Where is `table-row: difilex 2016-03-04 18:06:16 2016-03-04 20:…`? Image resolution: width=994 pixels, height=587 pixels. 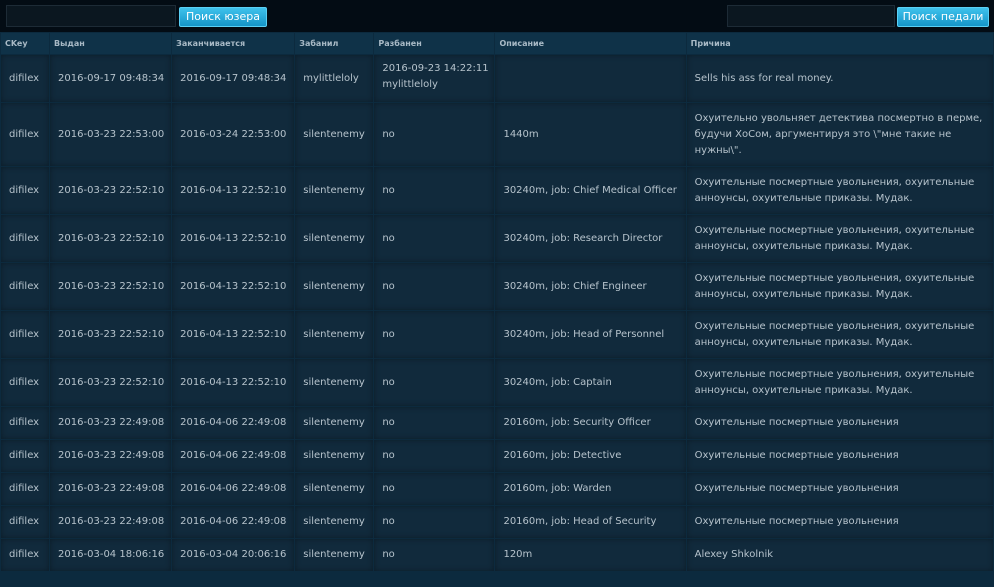 table-row: difilex 2016-03-04 18:06:16 2016-03-04 20:… is located at coordinates (497, 555).